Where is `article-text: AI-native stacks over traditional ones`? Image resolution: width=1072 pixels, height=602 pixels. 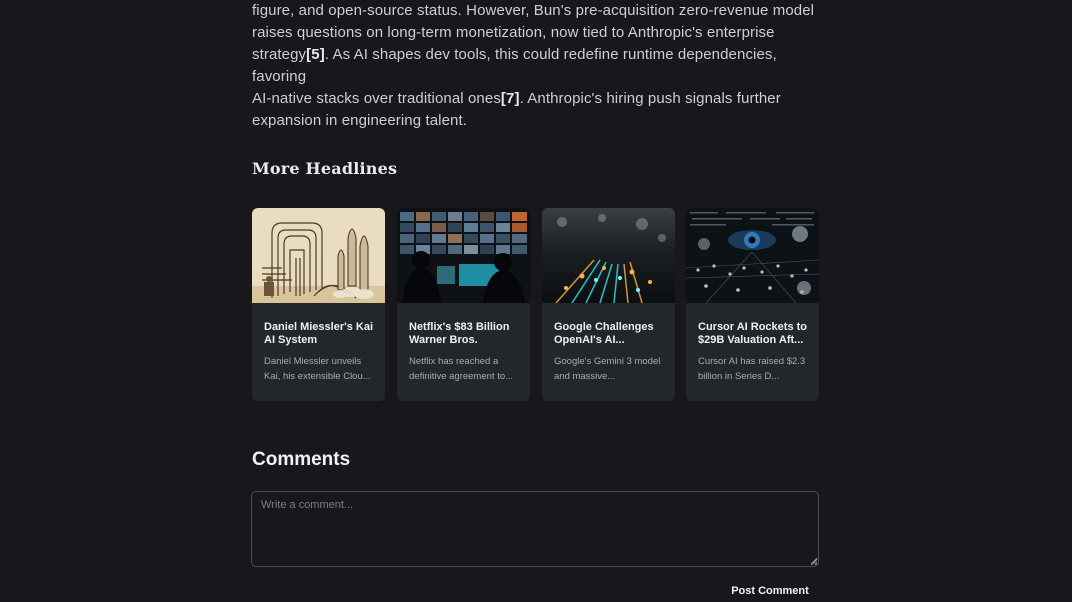 article-text: AI-native stacks over traditional ones is located at coordinates (376, 98).